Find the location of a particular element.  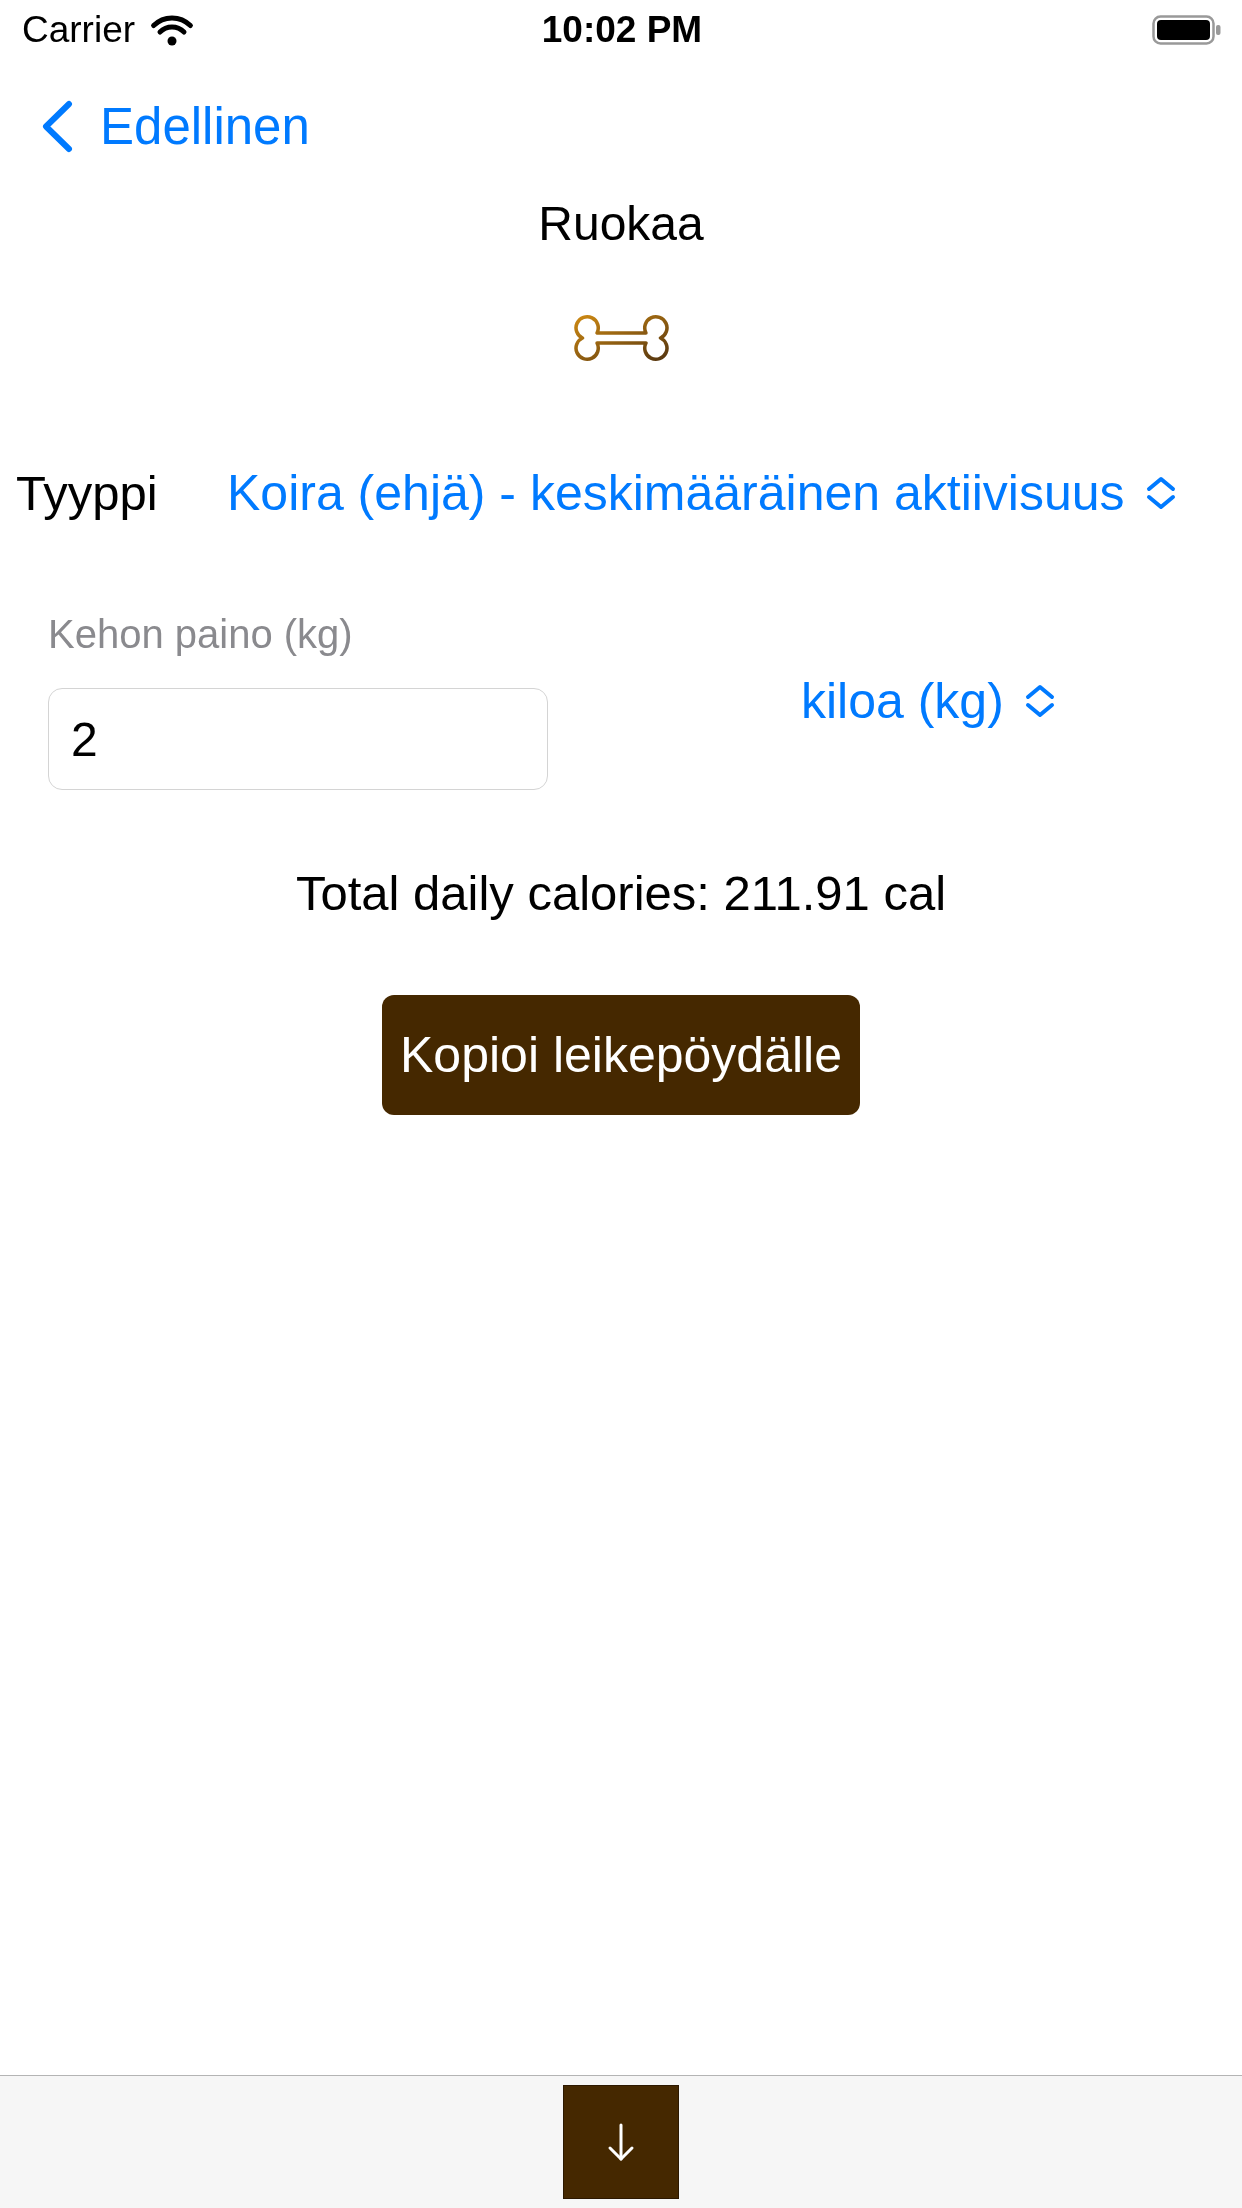

wifi-icon is located at coordinates (172, 30).